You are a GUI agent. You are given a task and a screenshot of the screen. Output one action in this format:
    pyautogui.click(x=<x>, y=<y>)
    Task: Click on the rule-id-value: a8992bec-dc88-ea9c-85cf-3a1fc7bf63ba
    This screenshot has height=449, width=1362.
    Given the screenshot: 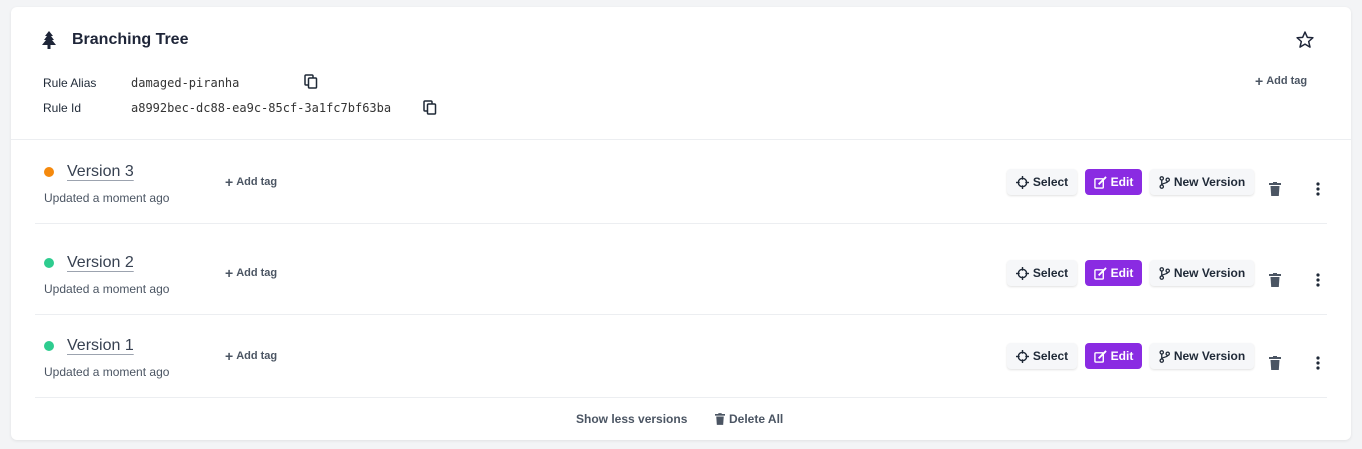 What is the action you would take?
    pyautogui.click(x=261, y=108)
    